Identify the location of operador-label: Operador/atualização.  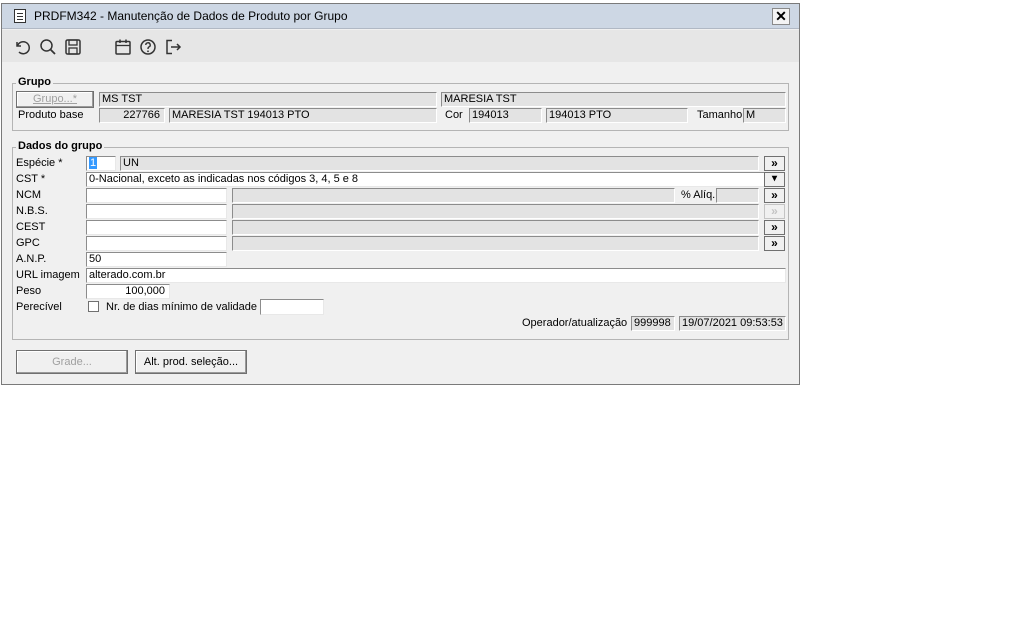
(575, 323).